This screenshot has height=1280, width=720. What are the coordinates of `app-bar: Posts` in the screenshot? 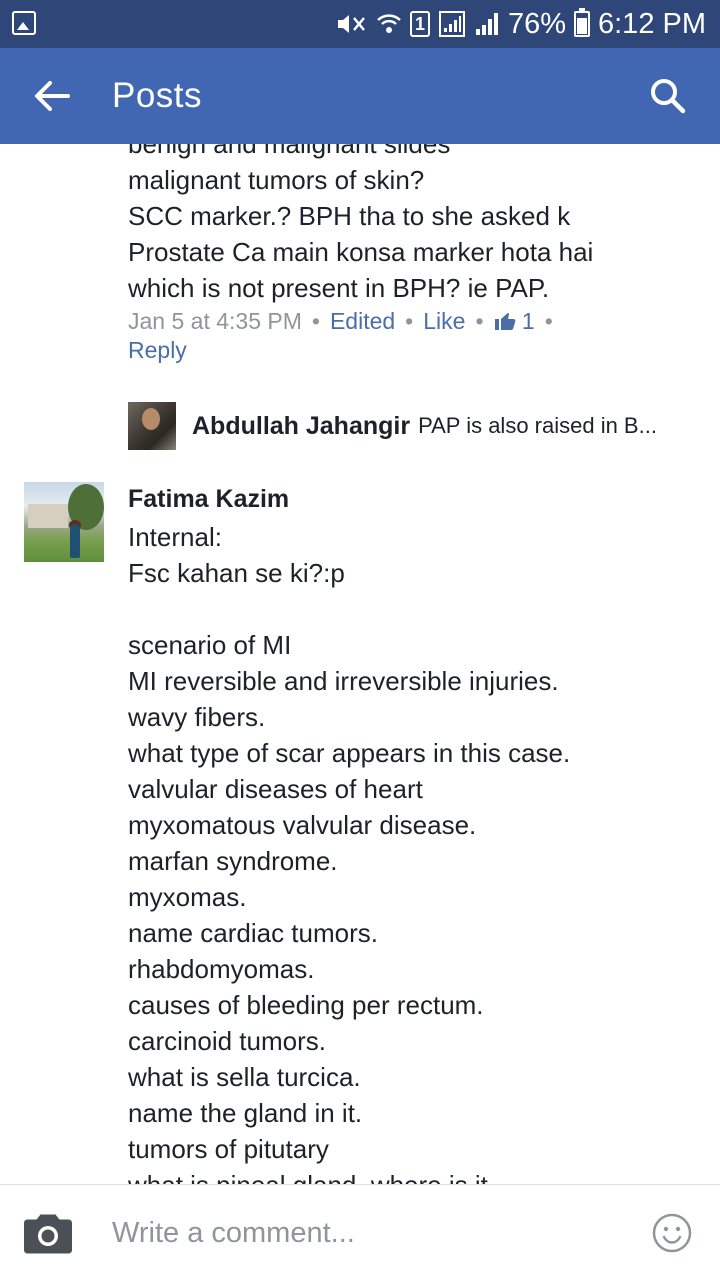 It's located at (360, 96).